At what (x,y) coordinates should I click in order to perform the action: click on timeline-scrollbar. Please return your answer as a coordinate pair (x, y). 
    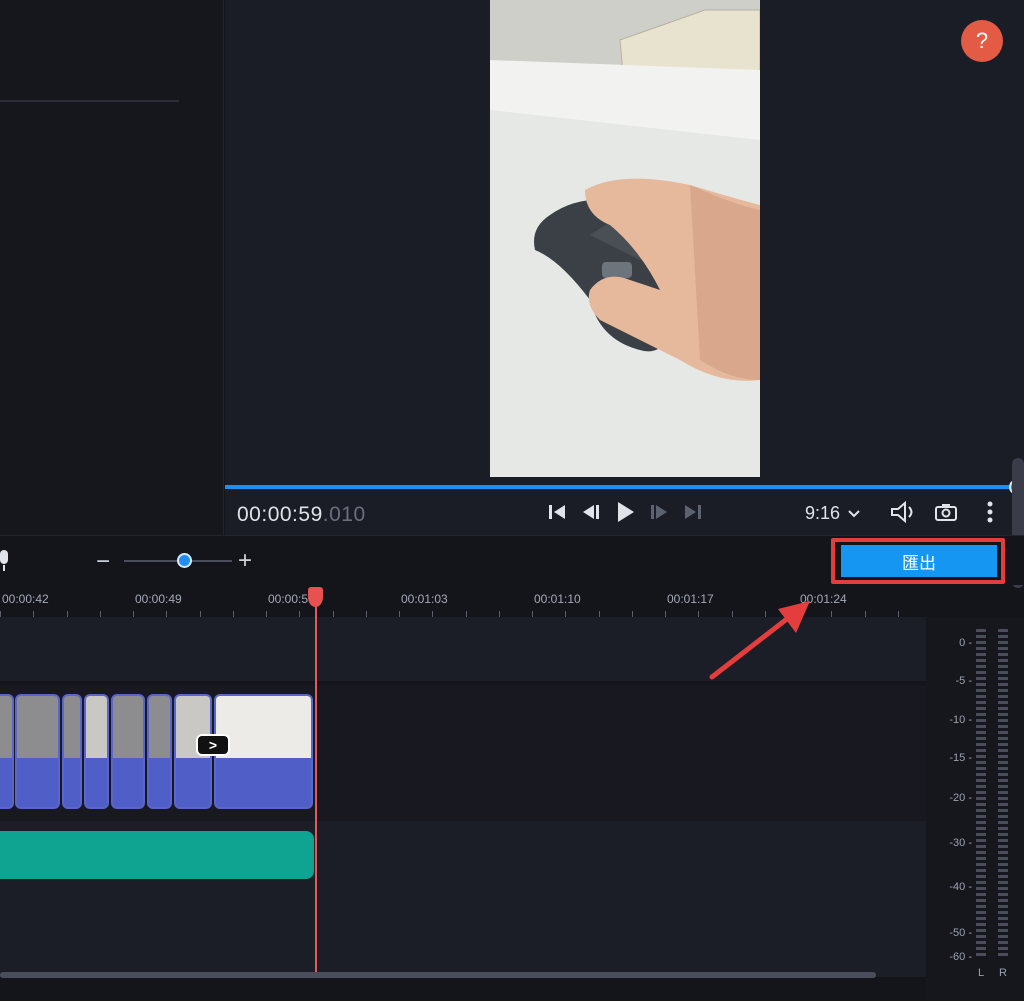
    Looking at the image, I should click on (438, 975).